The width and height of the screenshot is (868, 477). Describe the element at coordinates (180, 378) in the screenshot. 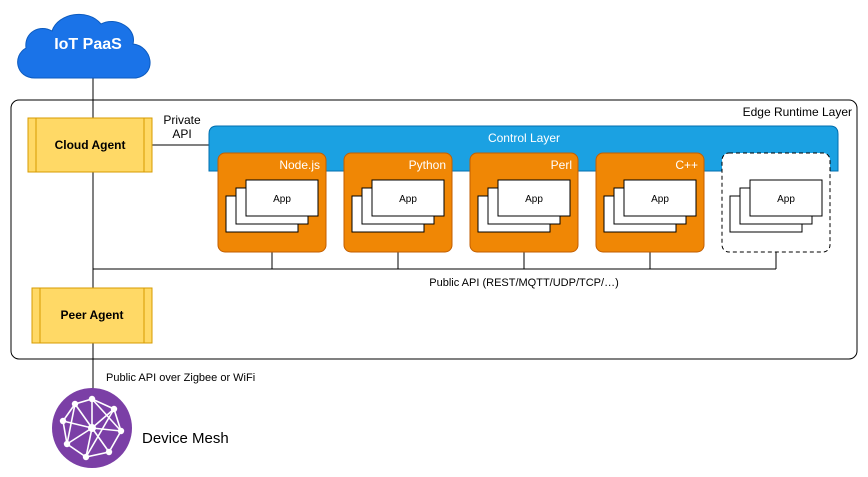

I see `mesh-api-label: Public API over Zigbee or WiFi` at that location.